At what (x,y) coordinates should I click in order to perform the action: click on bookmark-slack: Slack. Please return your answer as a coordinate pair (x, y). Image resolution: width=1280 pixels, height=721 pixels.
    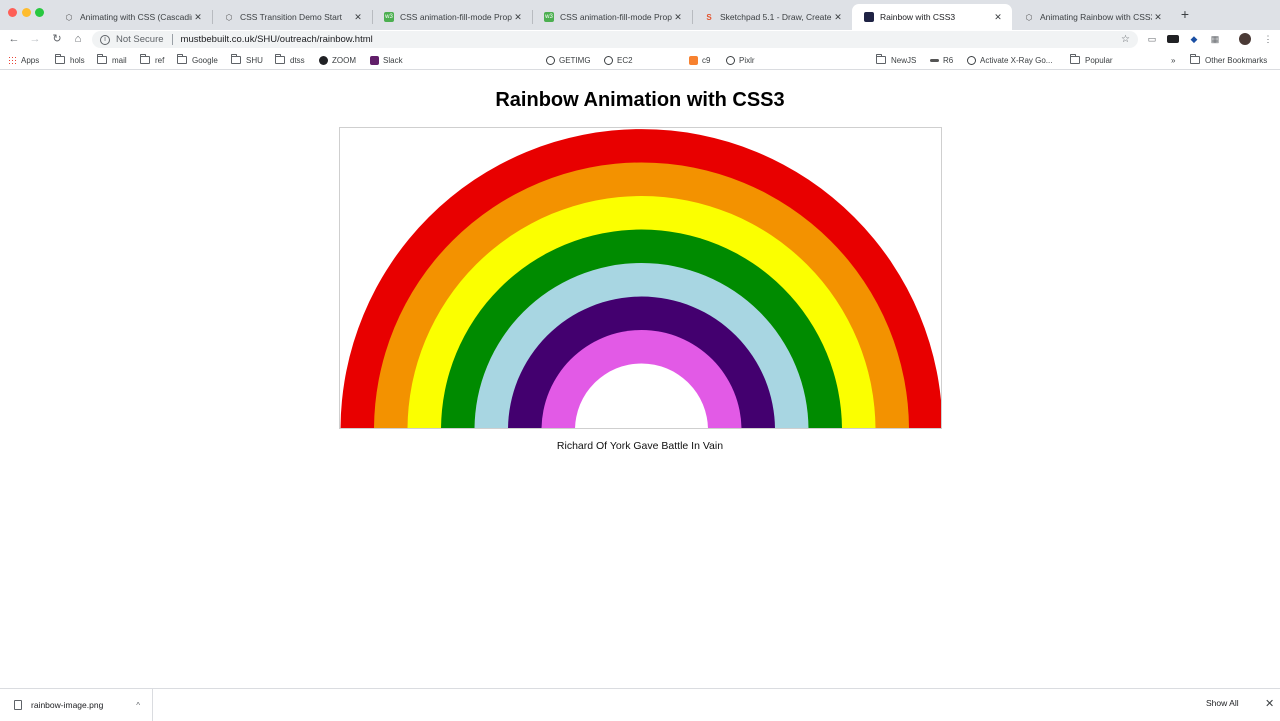
    Looking at the image, I should click on (386, 60).